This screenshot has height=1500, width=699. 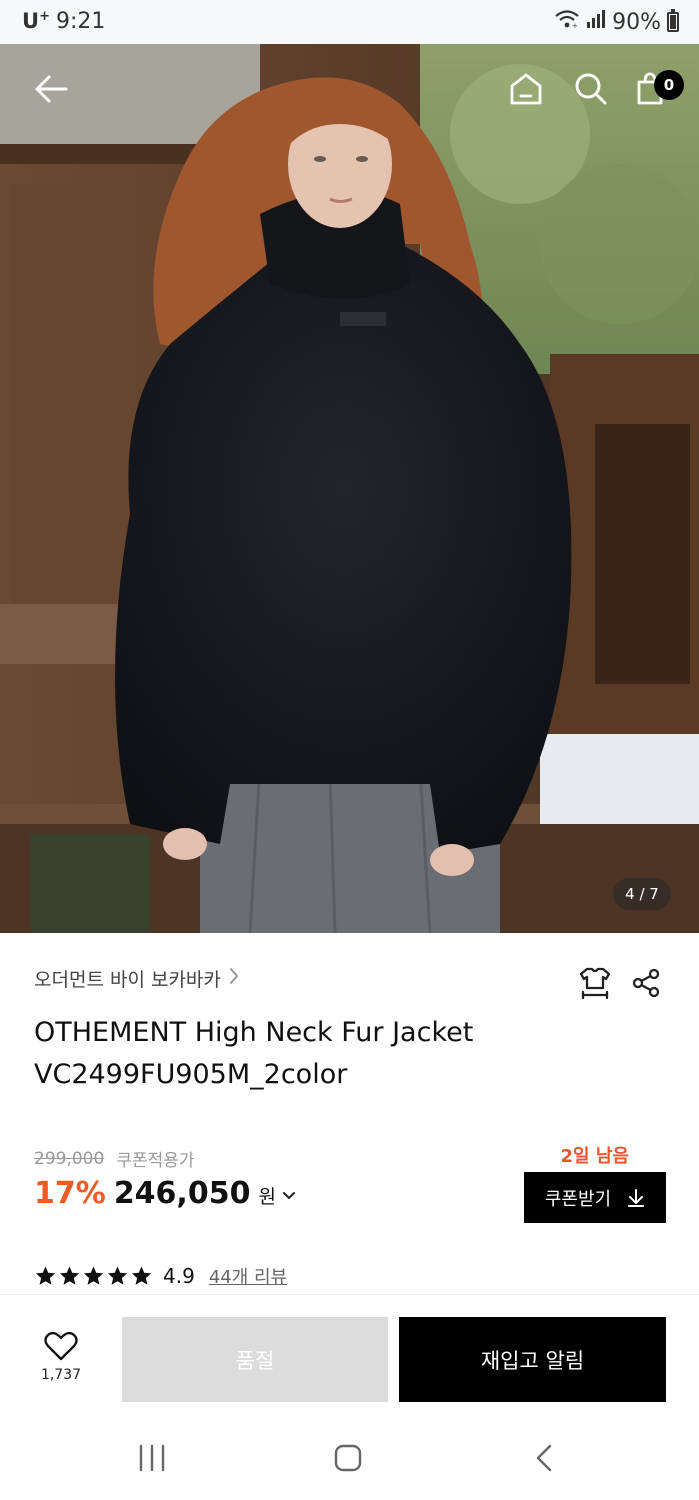 I want to click on home-button, so click(x=526, y=89).